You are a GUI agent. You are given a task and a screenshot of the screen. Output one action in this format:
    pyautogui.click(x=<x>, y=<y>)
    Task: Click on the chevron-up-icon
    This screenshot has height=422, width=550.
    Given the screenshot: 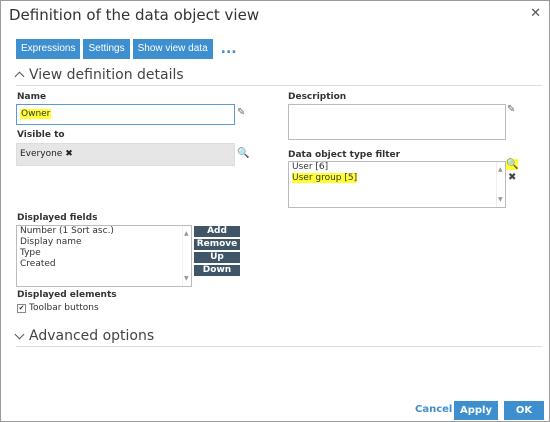 What is the action you would take?
    pyautogui.click(x=19, y=76)
    